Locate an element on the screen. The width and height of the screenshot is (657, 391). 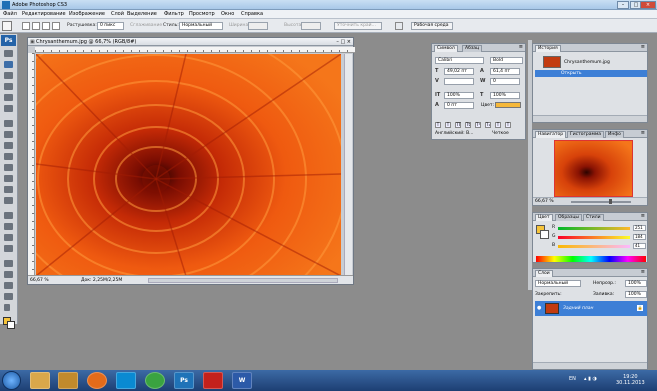
minimize-button: – is located at coordinates (623, 5).